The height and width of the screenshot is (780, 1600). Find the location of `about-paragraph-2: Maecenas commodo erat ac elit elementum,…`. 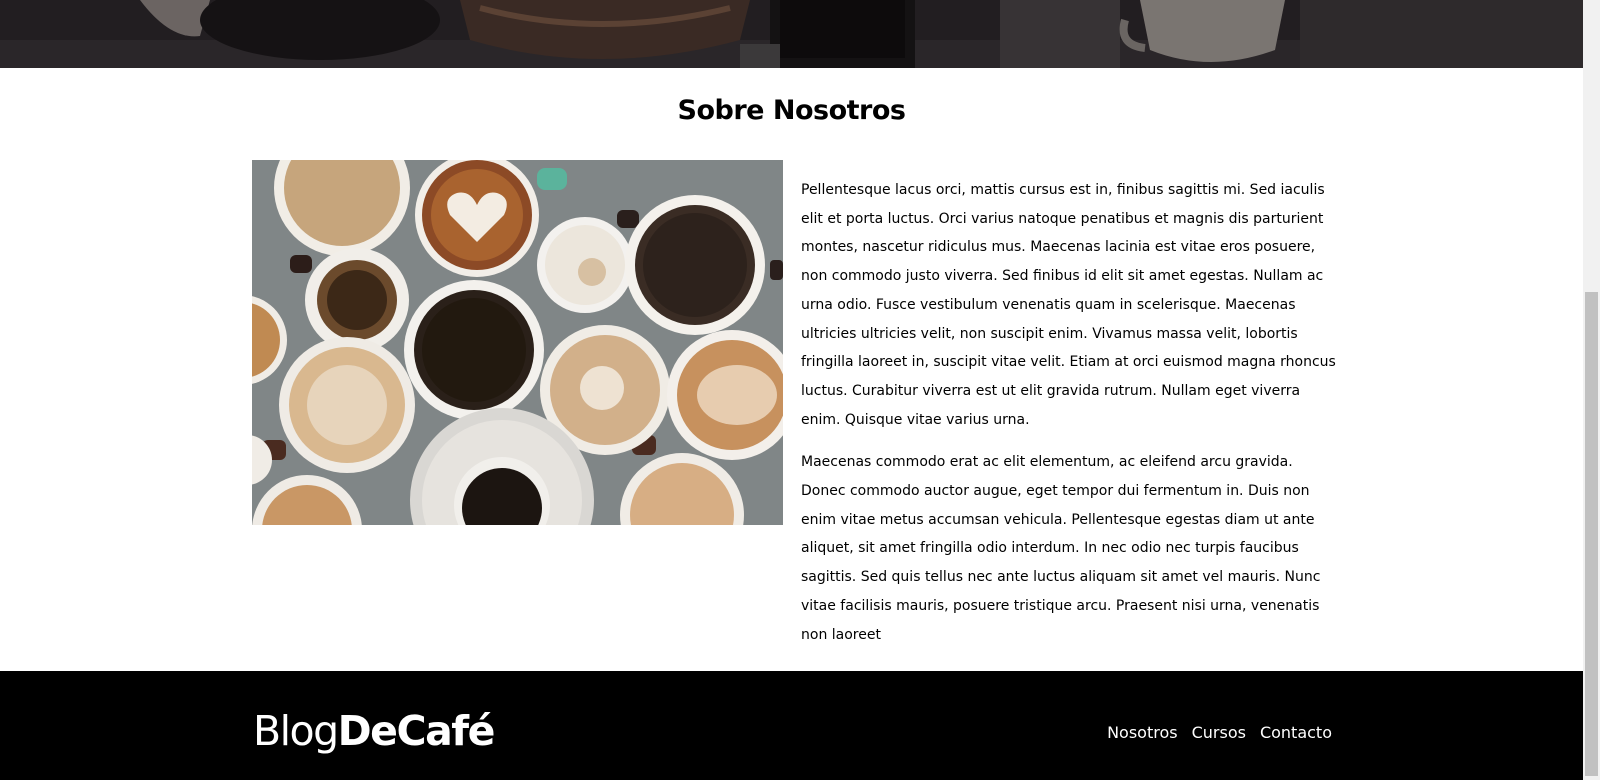

about-paragraph-2: Maecenas commodo erat ac elit elementum,… is located at coordinates (1061, 548).